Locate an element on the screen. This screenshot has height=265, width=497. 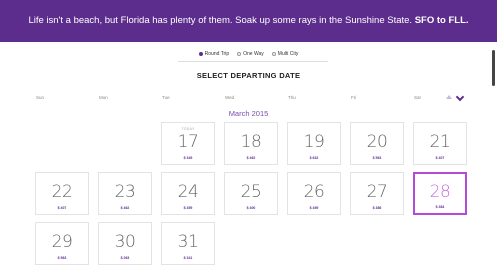
date-cell-18: 18 $ 462 is located at coordinates (251, 143).